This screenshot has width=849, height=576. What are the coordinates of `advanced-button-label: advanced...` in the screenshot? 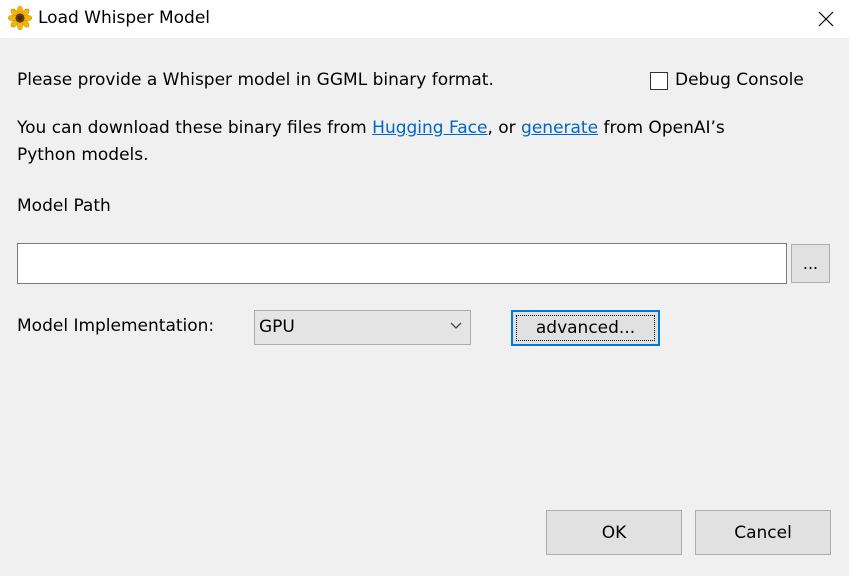 It's located at (585, 328).